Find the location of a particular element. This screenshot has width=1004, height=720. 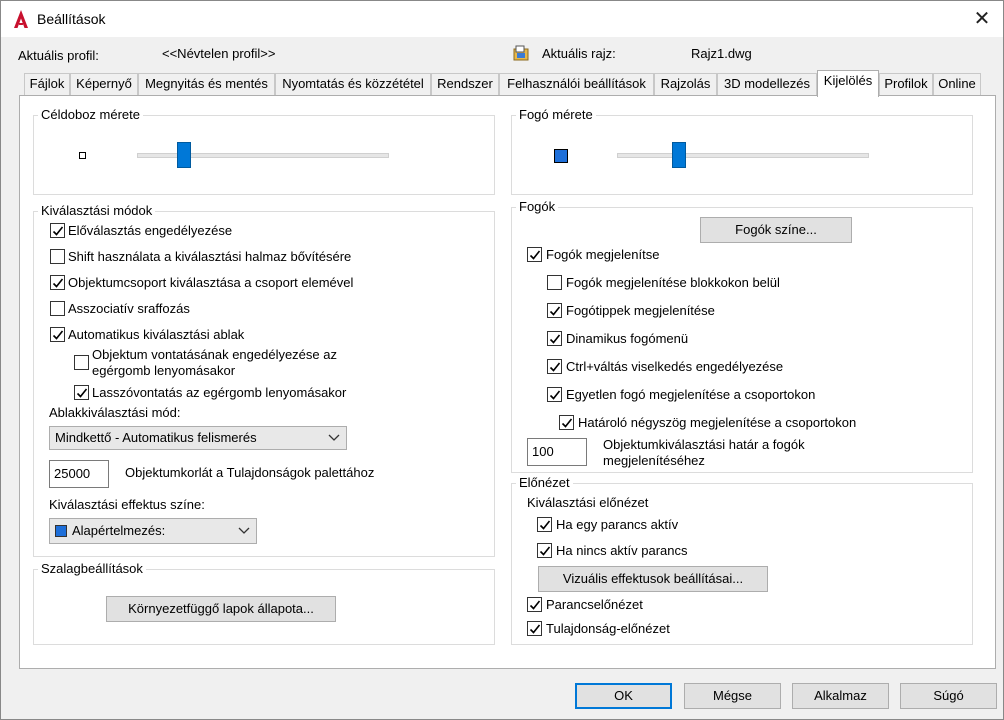

autocad-logo-icon is located at coordinates (21, 19).